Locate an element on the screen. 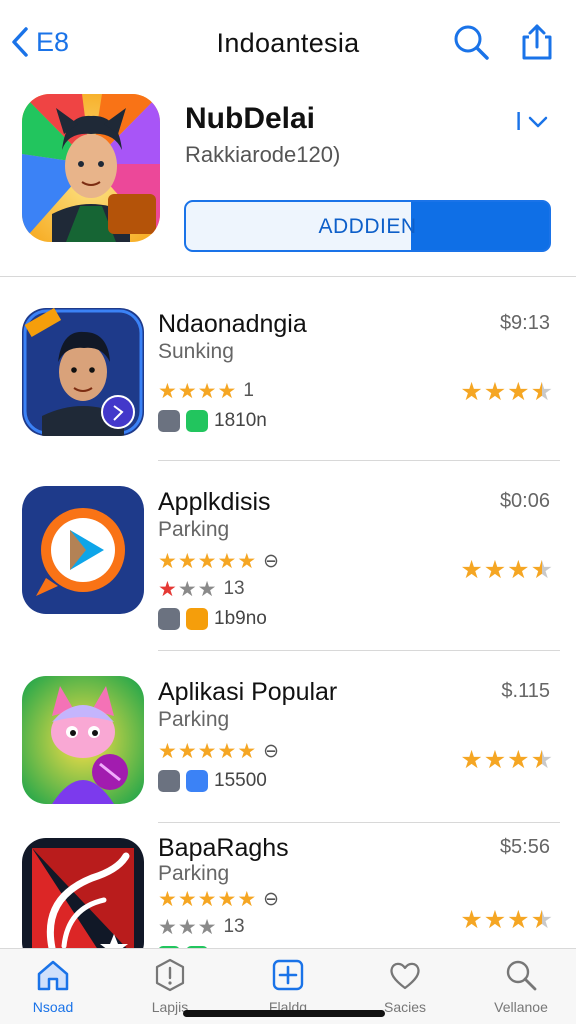  app-info: 15500 is located at coordinates (212, 781).